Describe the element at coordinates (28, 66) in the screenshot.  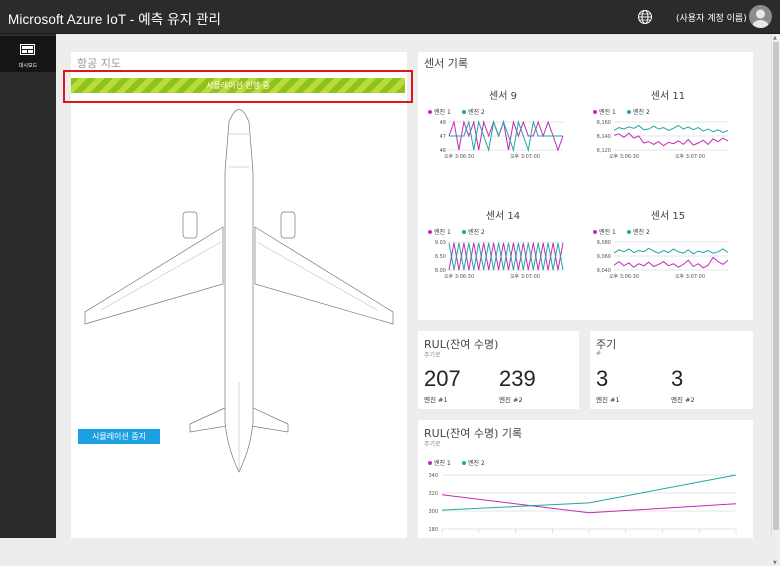
I see `nav-label-dashboard: 대시보드` at that location.